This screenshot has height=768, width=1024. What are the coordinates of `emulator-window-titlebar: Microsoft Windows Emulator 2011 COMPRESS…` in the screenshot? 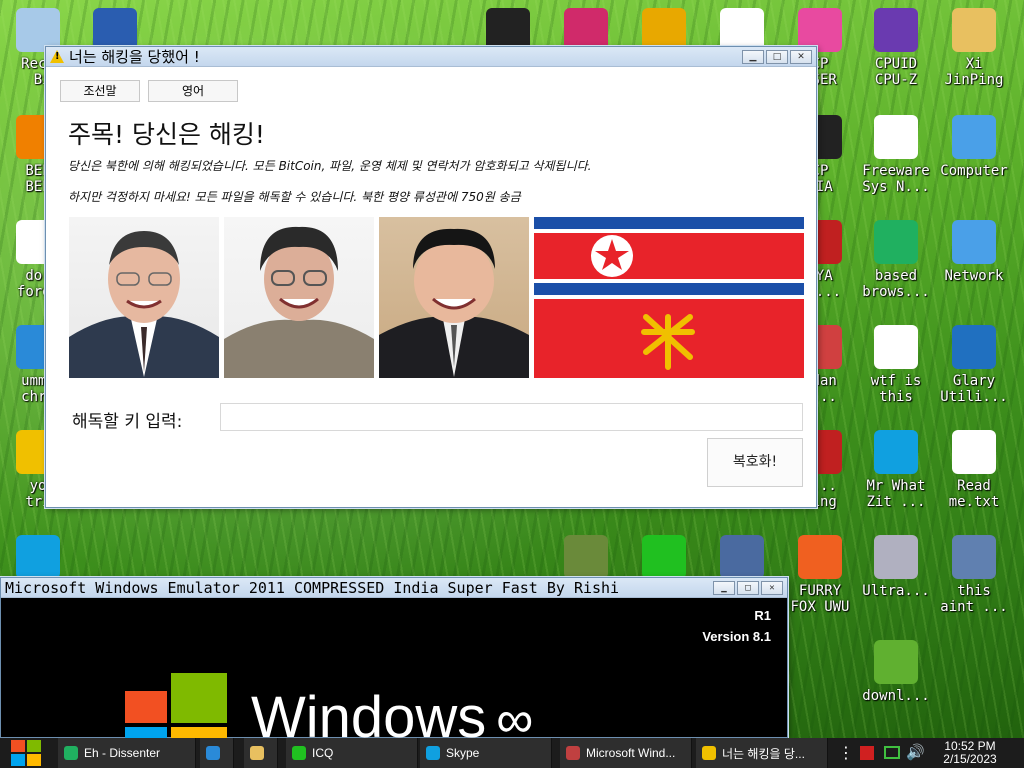 It's located at (394, 588).